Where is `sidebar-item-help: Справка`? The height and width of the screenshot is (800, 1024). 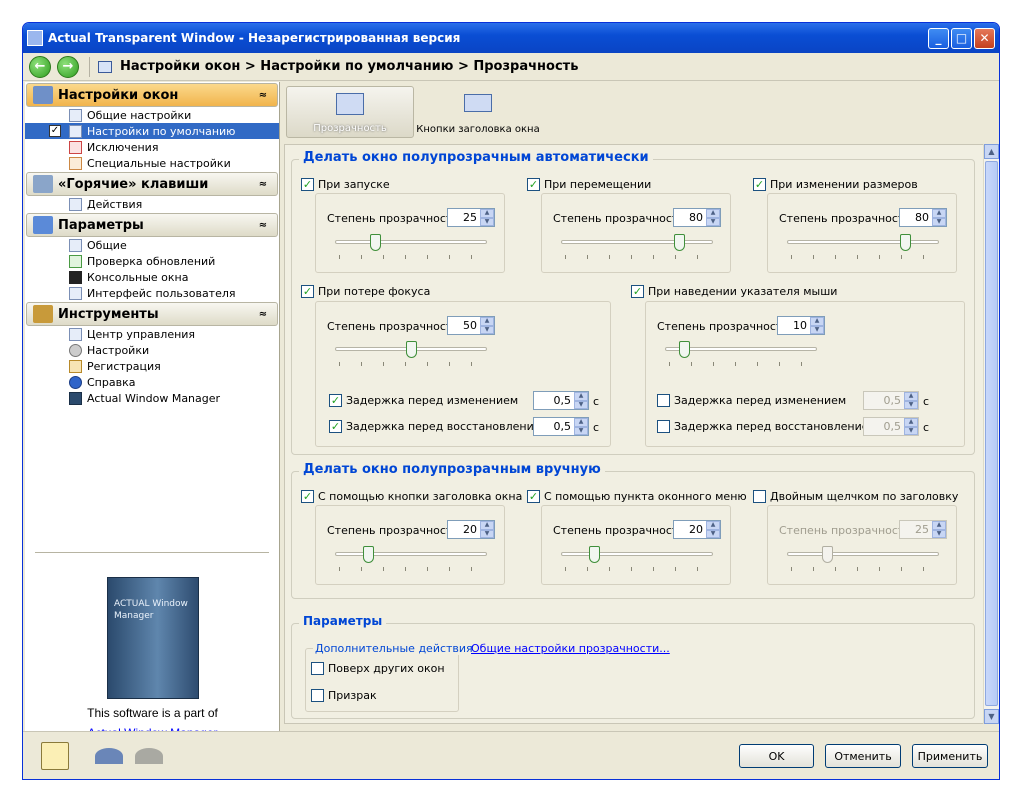
sidebar-item-help: Справка is located at coordinates (152, 382).